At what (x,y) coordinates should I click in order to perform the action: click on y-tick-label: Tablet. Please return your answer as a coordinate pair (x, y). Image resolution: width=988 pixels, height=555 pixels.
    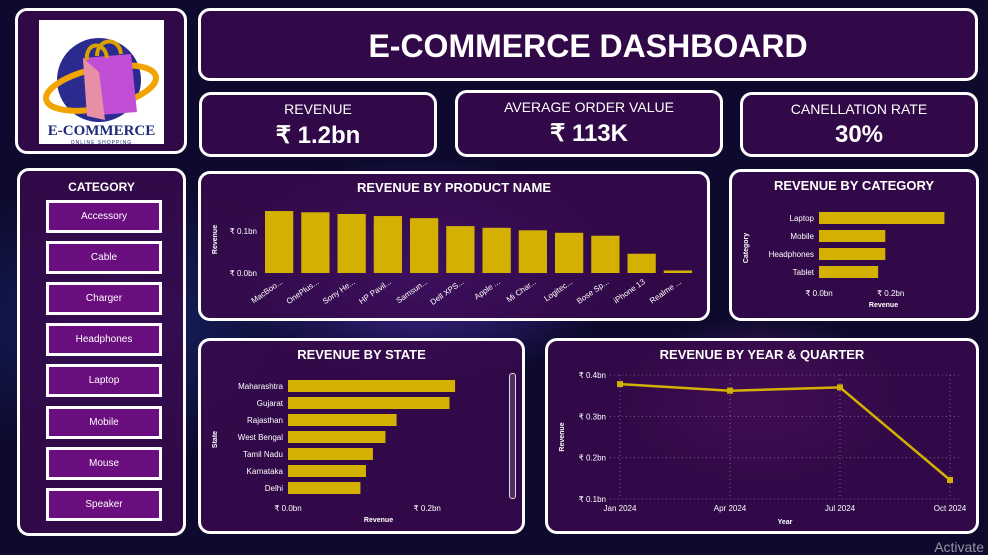
    Looking at the image, I should click on (804, 272).